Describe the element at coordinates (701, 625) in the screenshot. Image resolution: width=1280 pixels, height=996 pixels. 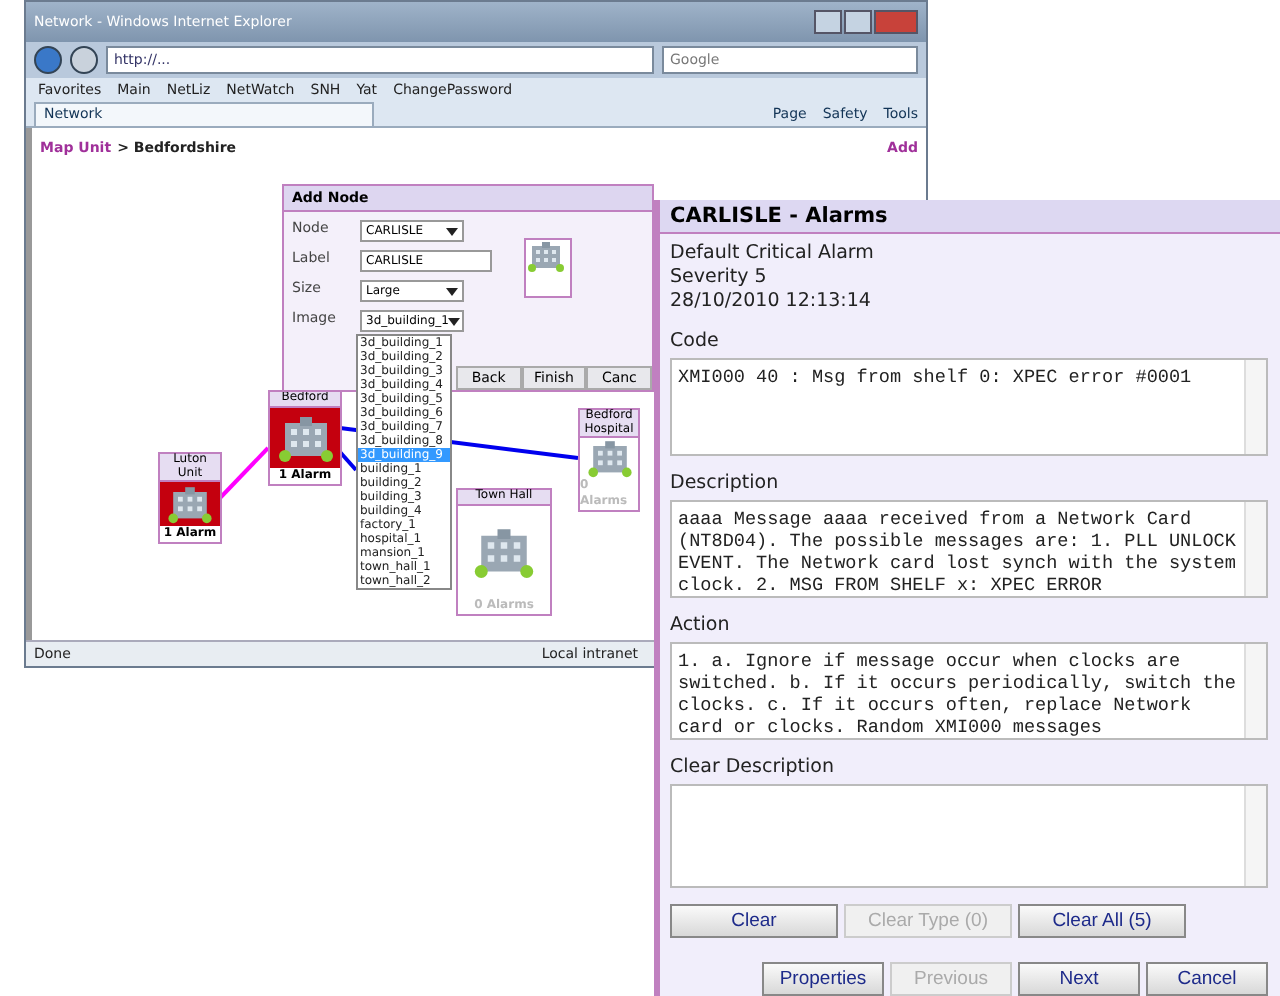
I see `section-label: Action` at that location.